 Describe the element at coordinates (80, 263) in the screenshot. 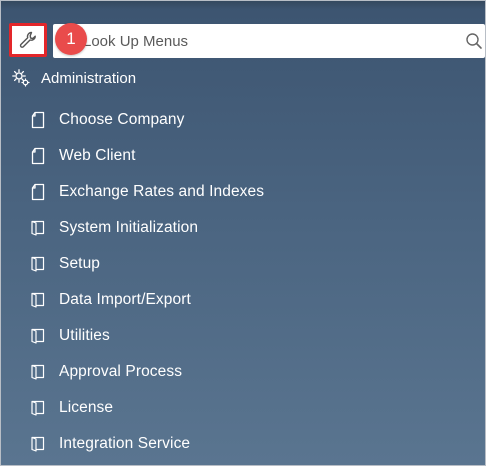

I see `menu-item-label: Setup` at that location.